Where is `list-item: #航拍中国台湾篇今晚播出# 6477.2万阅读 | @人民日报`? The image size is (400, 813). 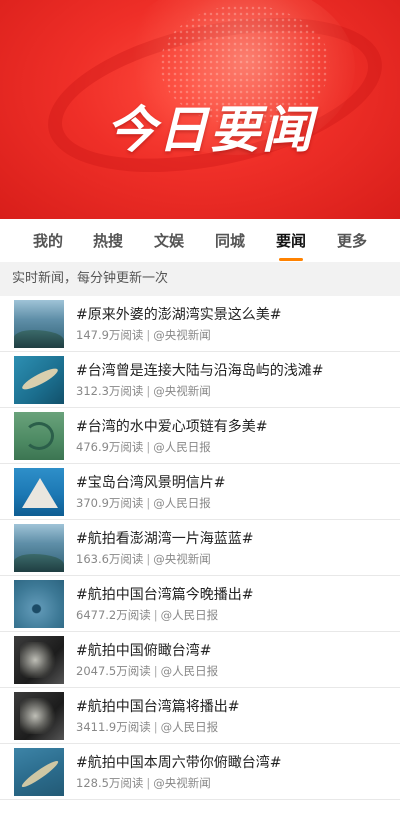
list-item: #航拍中国台湾篇今晚播出# 6477.2万阅读 | @人民日报 is located at coordinates (200, 604).